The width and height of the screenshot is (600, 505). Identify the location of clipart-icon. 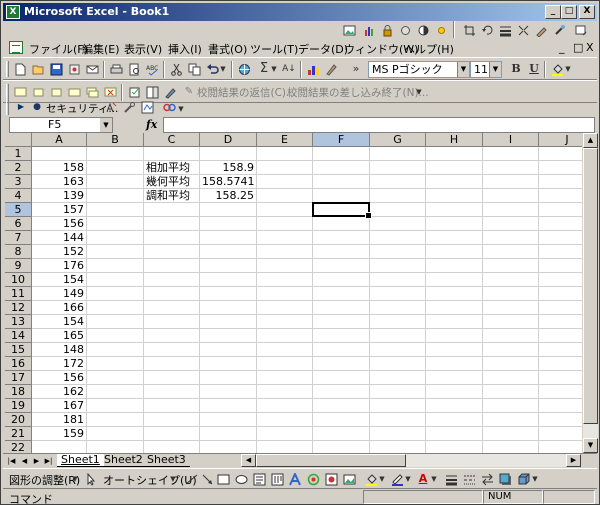
(331, 479).